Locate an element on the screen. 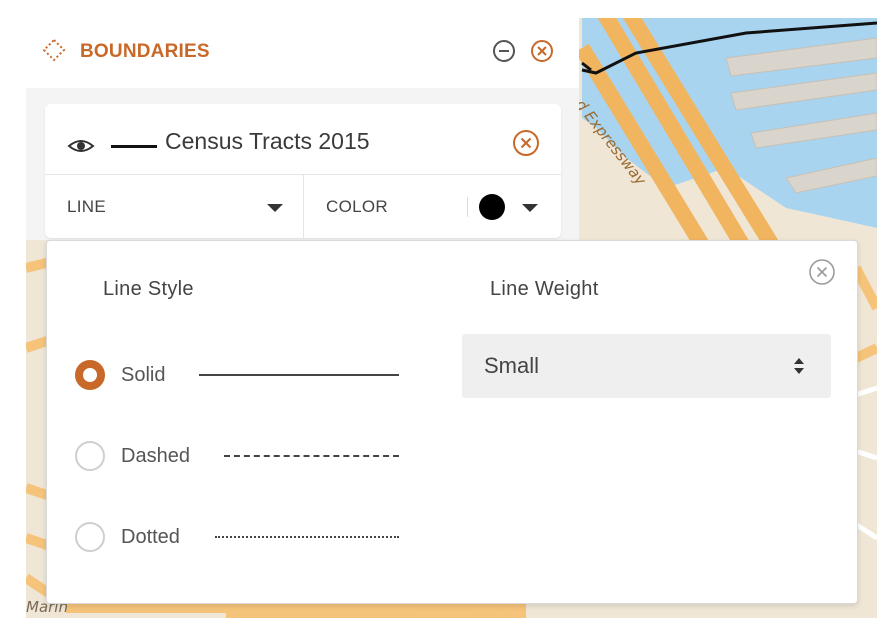 This screenshot has width=877, height=632. line-style-option-dotted: Dotted is located at coordinates (245, 537).